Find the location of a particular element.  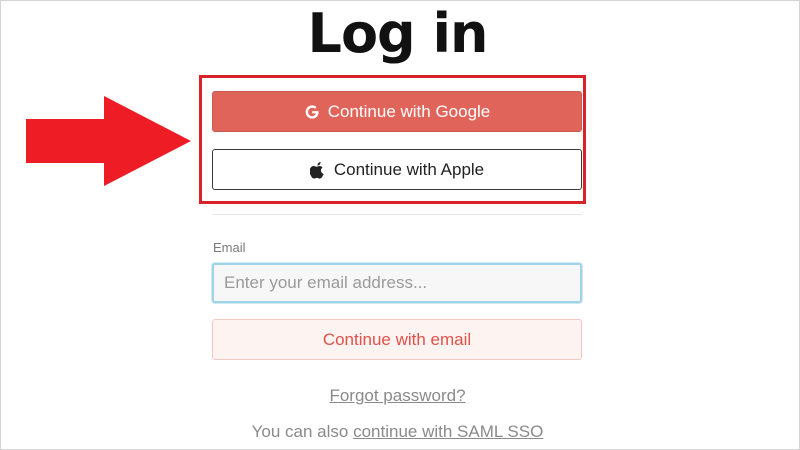

apple-button-label: Continue with Apple is located at coordinates (409, 169).